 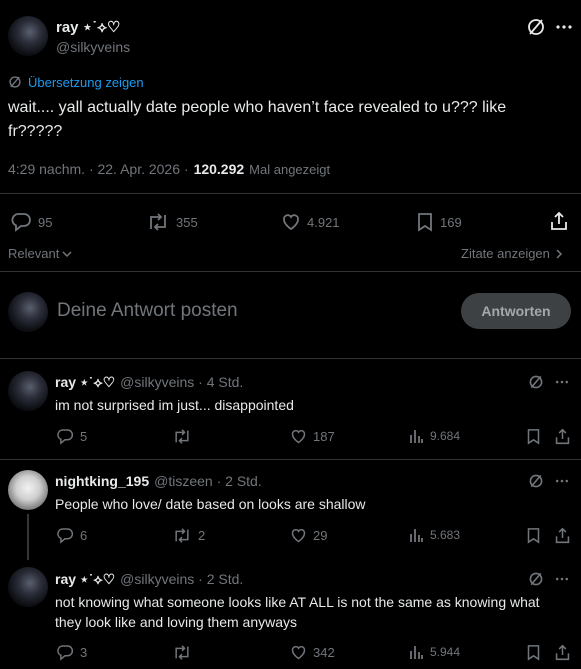 I want to click on reply-author-handle: @silkyveins · 4 Std., so click(x=181, y=382).